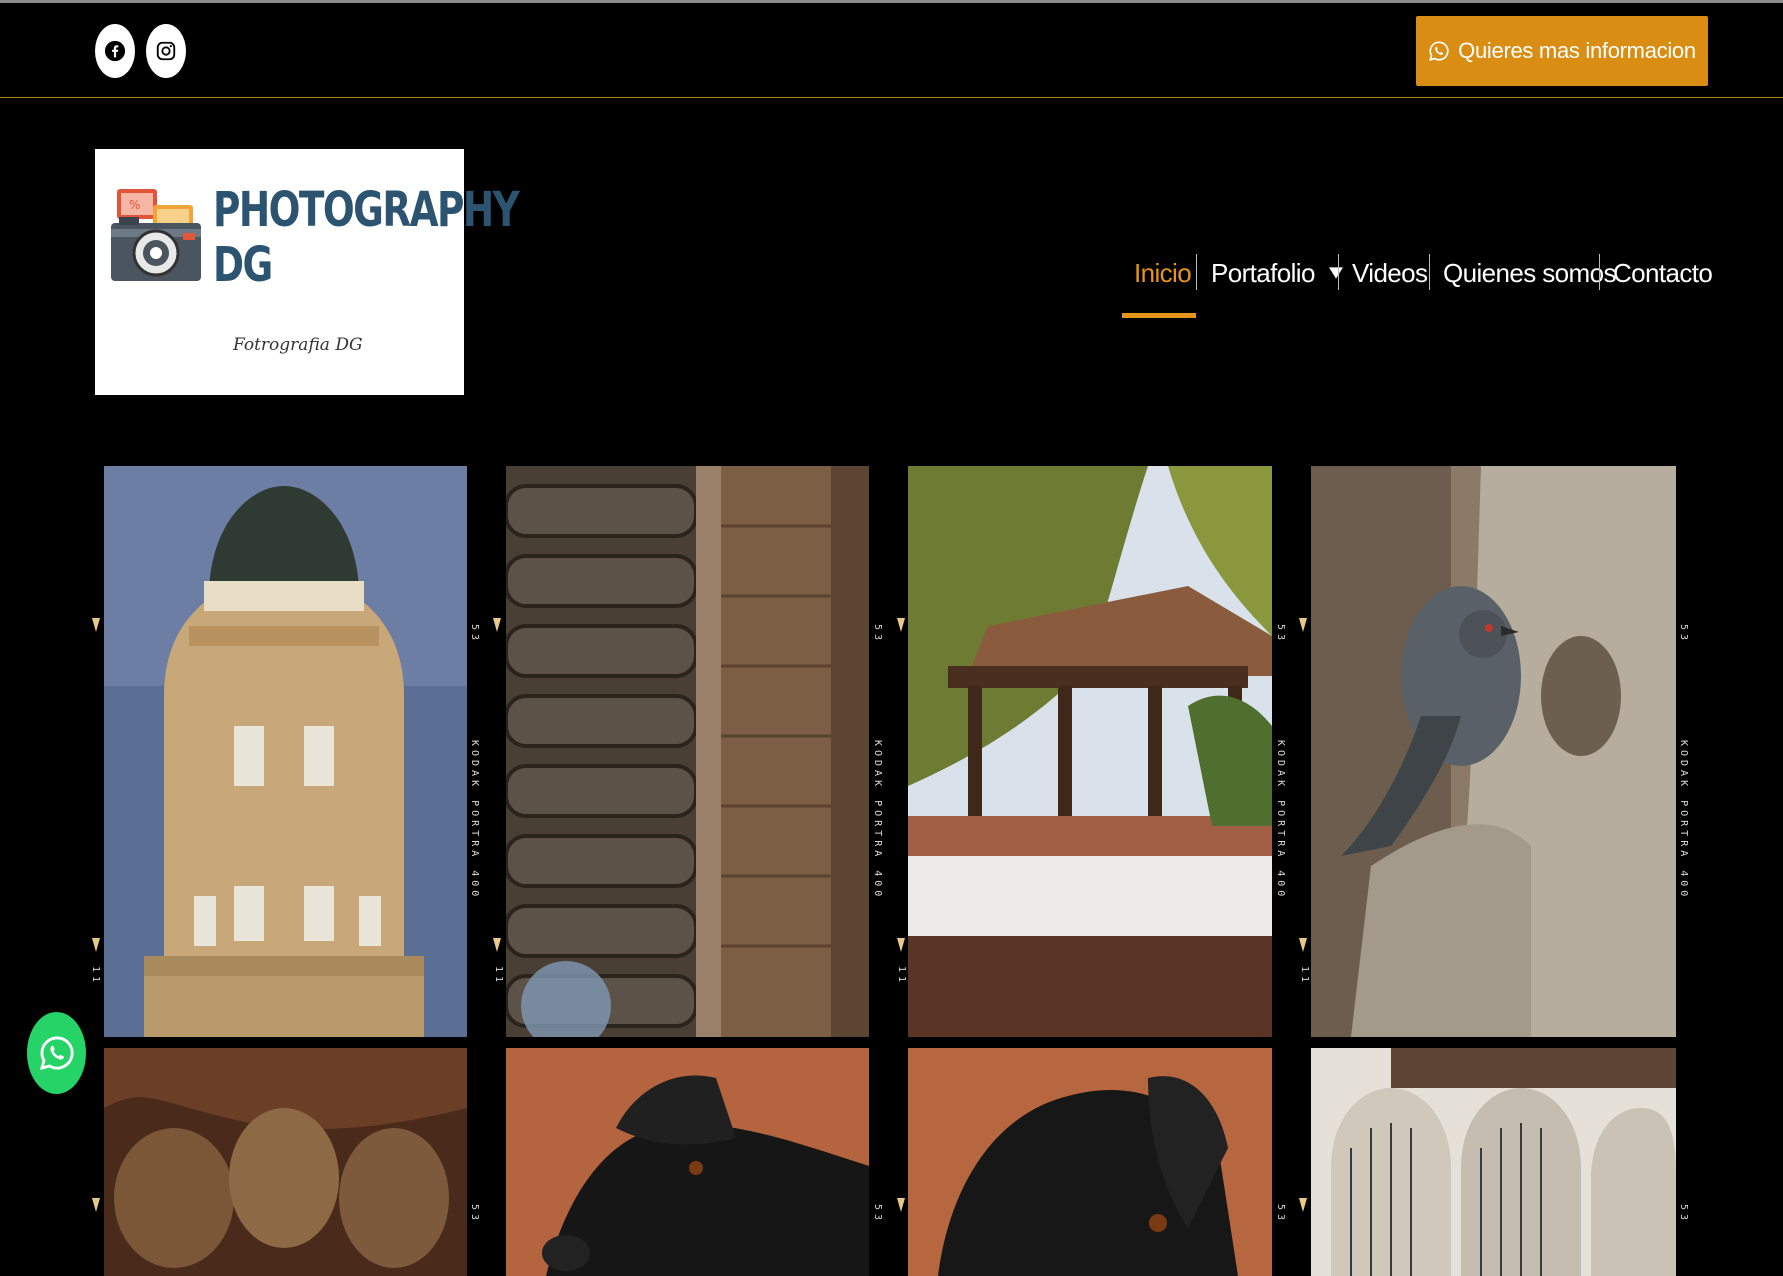 This screenshot has height=1276, width=1783. I want to click on gallery-photo-hands-potatoes, so click(285, 1162).